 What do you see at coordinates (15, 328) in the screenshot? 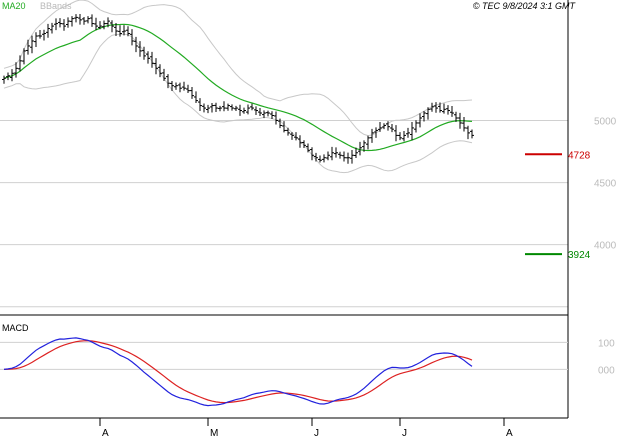
I see `macd-legend-label: MACD` at bounding box center [15, 328].